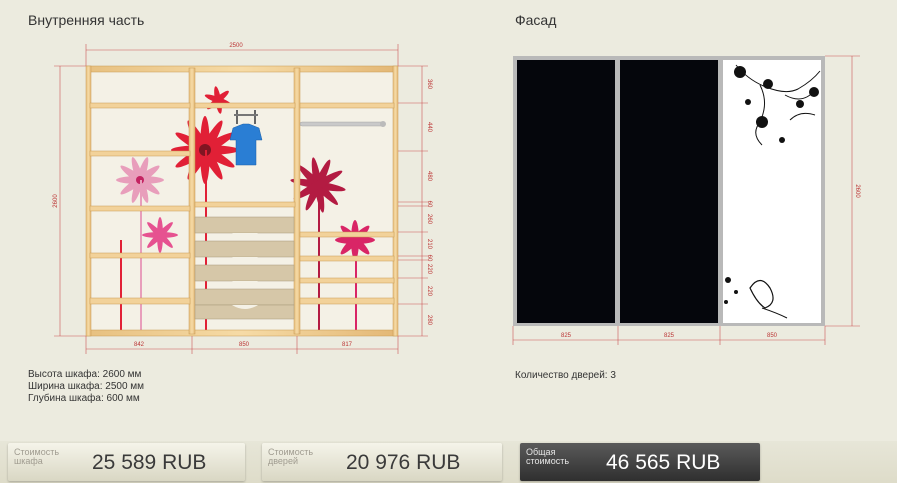  I want to click on spec-height: Высота шкафа: 2600 мм, so click(85, 374).